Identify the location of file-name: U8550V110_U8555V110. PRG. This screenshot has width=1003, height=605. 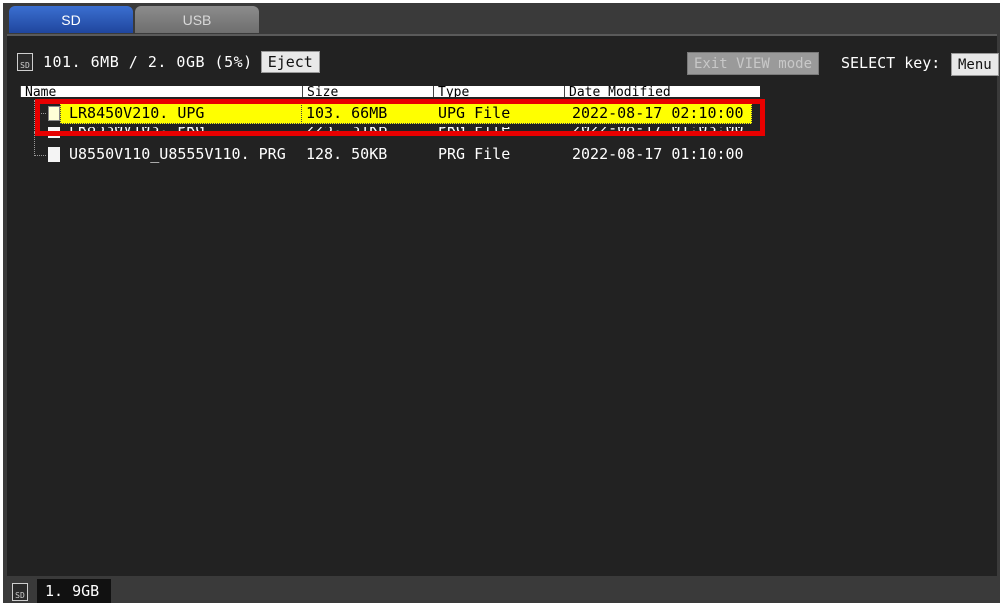
(177, 154).